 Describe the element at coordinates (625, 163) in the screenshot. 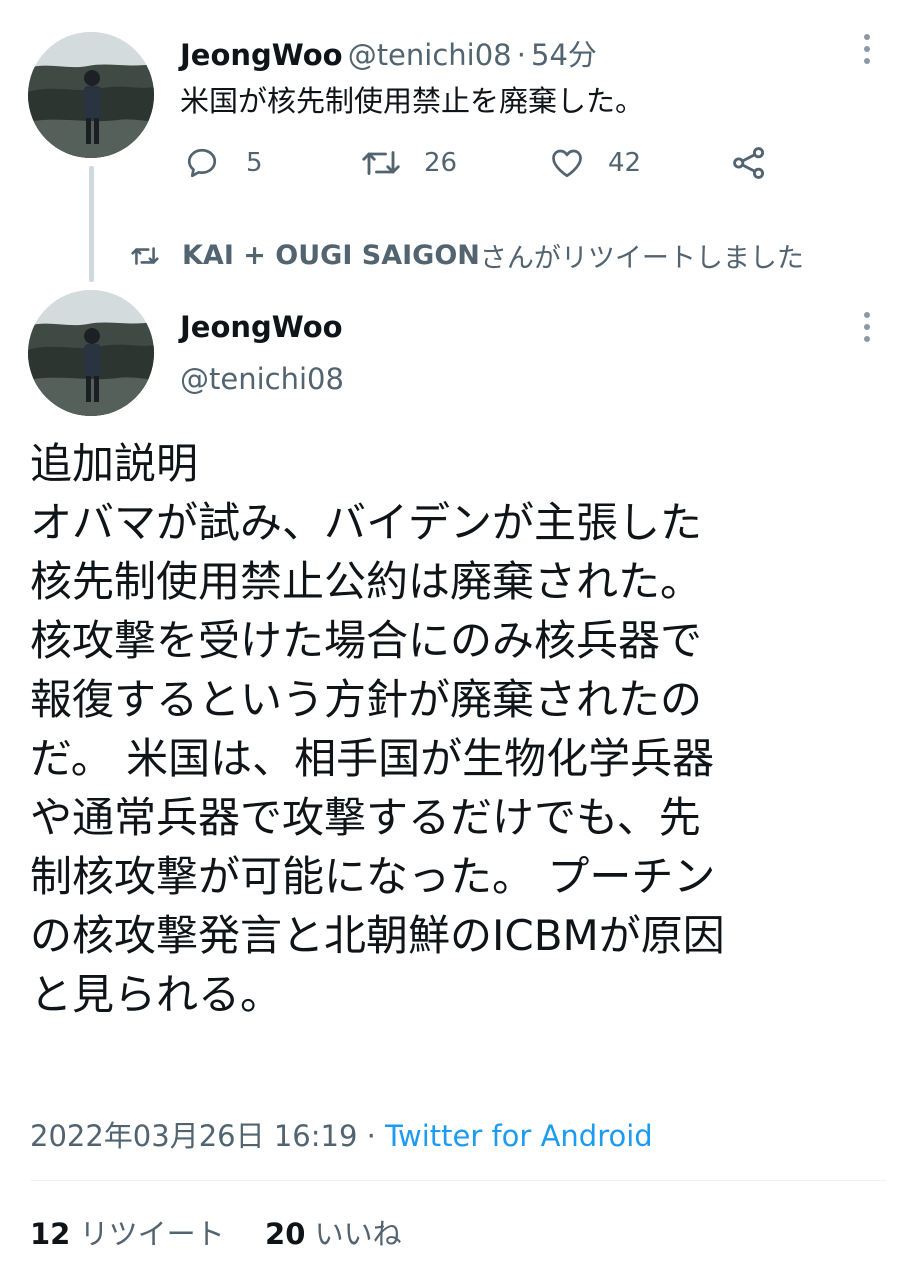

I see `like-count: 42` at that location.